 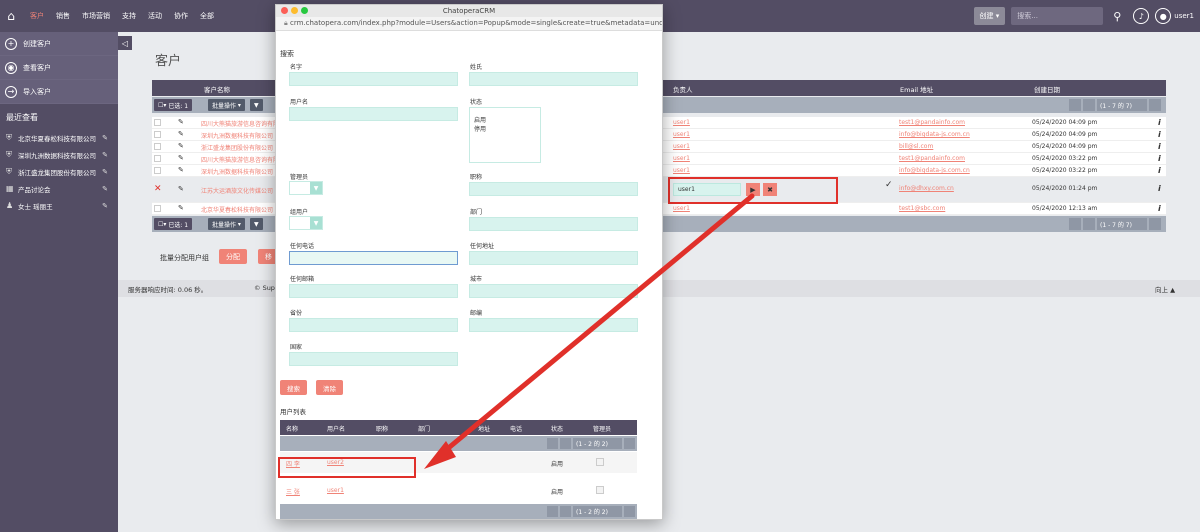 What do you see at coordinates (553, 189) in the screenshot?
I see `title-input` at bounding box center [553, 189].